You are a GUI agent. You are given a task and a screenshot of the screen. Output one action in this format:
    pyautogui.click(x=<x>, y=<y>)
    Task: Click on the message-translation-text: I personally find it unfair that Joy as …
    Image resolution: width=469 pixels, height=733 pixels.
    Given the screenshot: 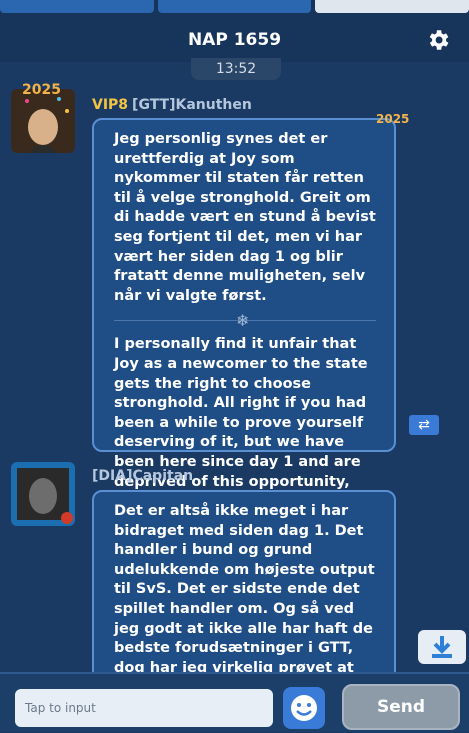 What is the action you would take?
    pyautogui.click(x=241, y=422)
    